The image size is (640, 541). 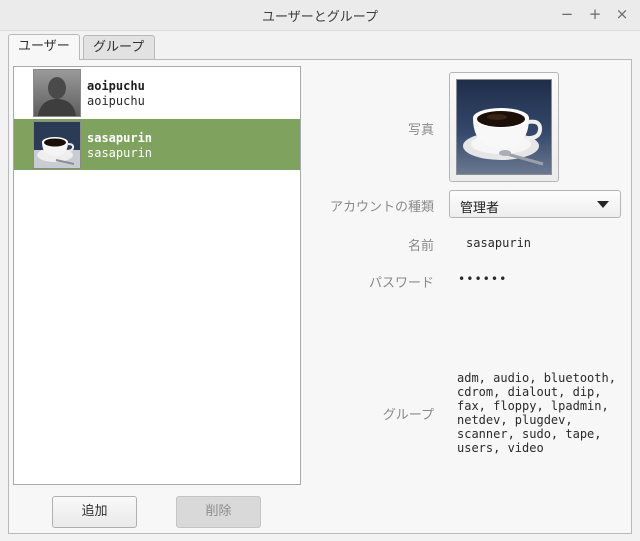 I want to click on title-bar: ユーザーとグループ − + ×, so click(x=320, y=15).